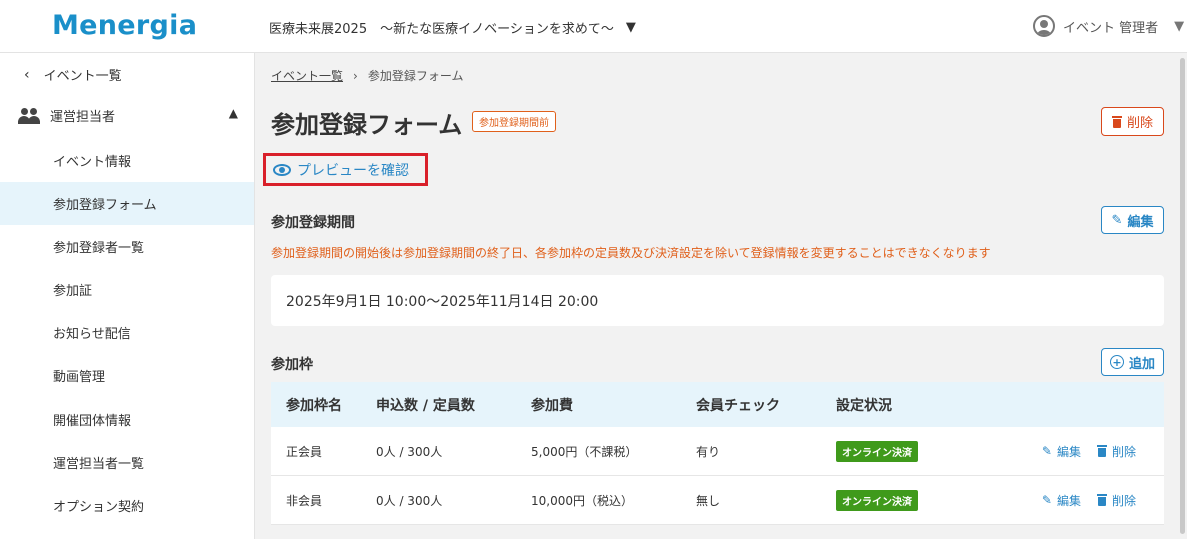 This screenshot has height=539, width=1187. Describe the element at coordinates (27, 74) in the screenshot. I see `chevron-left-icon: ‹` at that location.